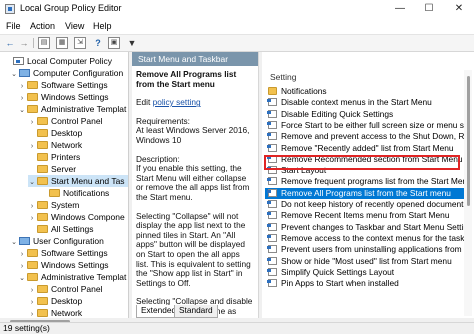  What do you see at coordinates (102, 26) in the screenshot?
I see `menu-help: Help` at bounding box center [102, 26].